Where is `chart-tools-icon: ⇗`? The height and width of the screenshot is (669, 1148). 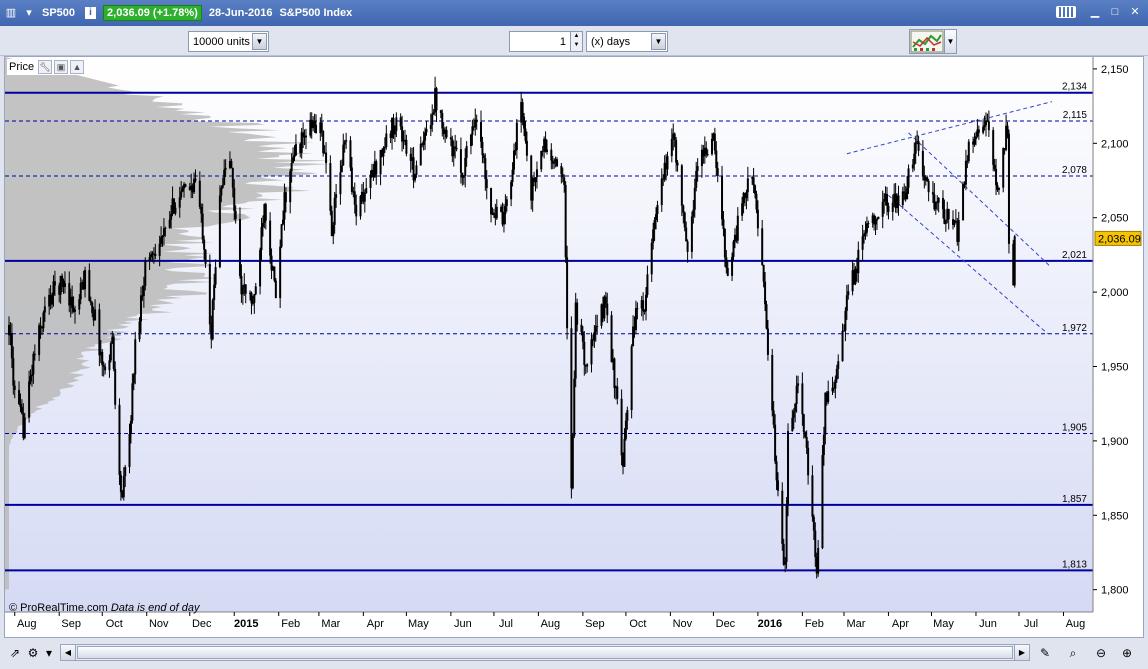 chart-tools-icon: ⇗ is located at coordinates (15, 653).